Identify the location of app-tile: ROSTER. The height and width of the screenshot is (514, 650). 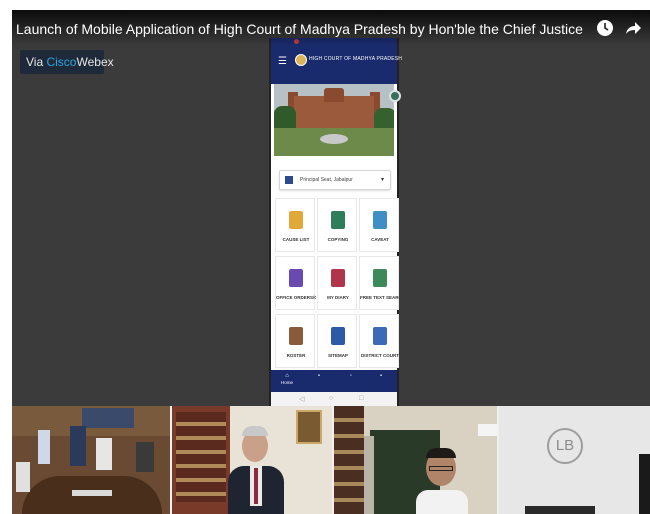
(295, 341).